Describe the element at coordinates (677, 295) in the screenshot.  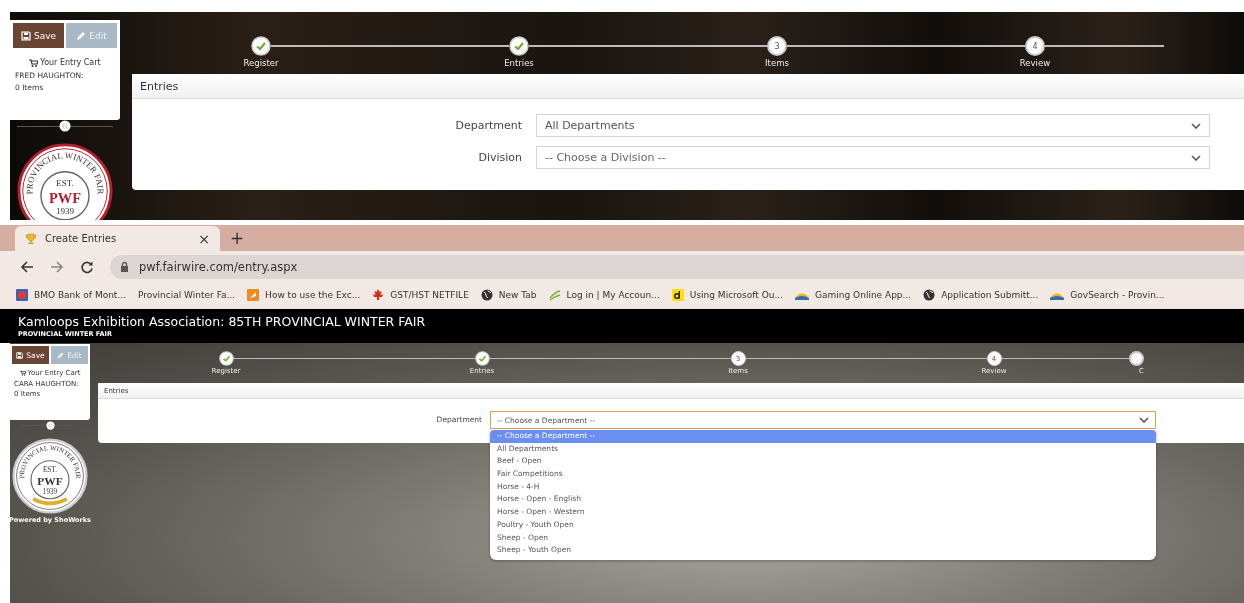
I see `letter-d-icon` at that location.